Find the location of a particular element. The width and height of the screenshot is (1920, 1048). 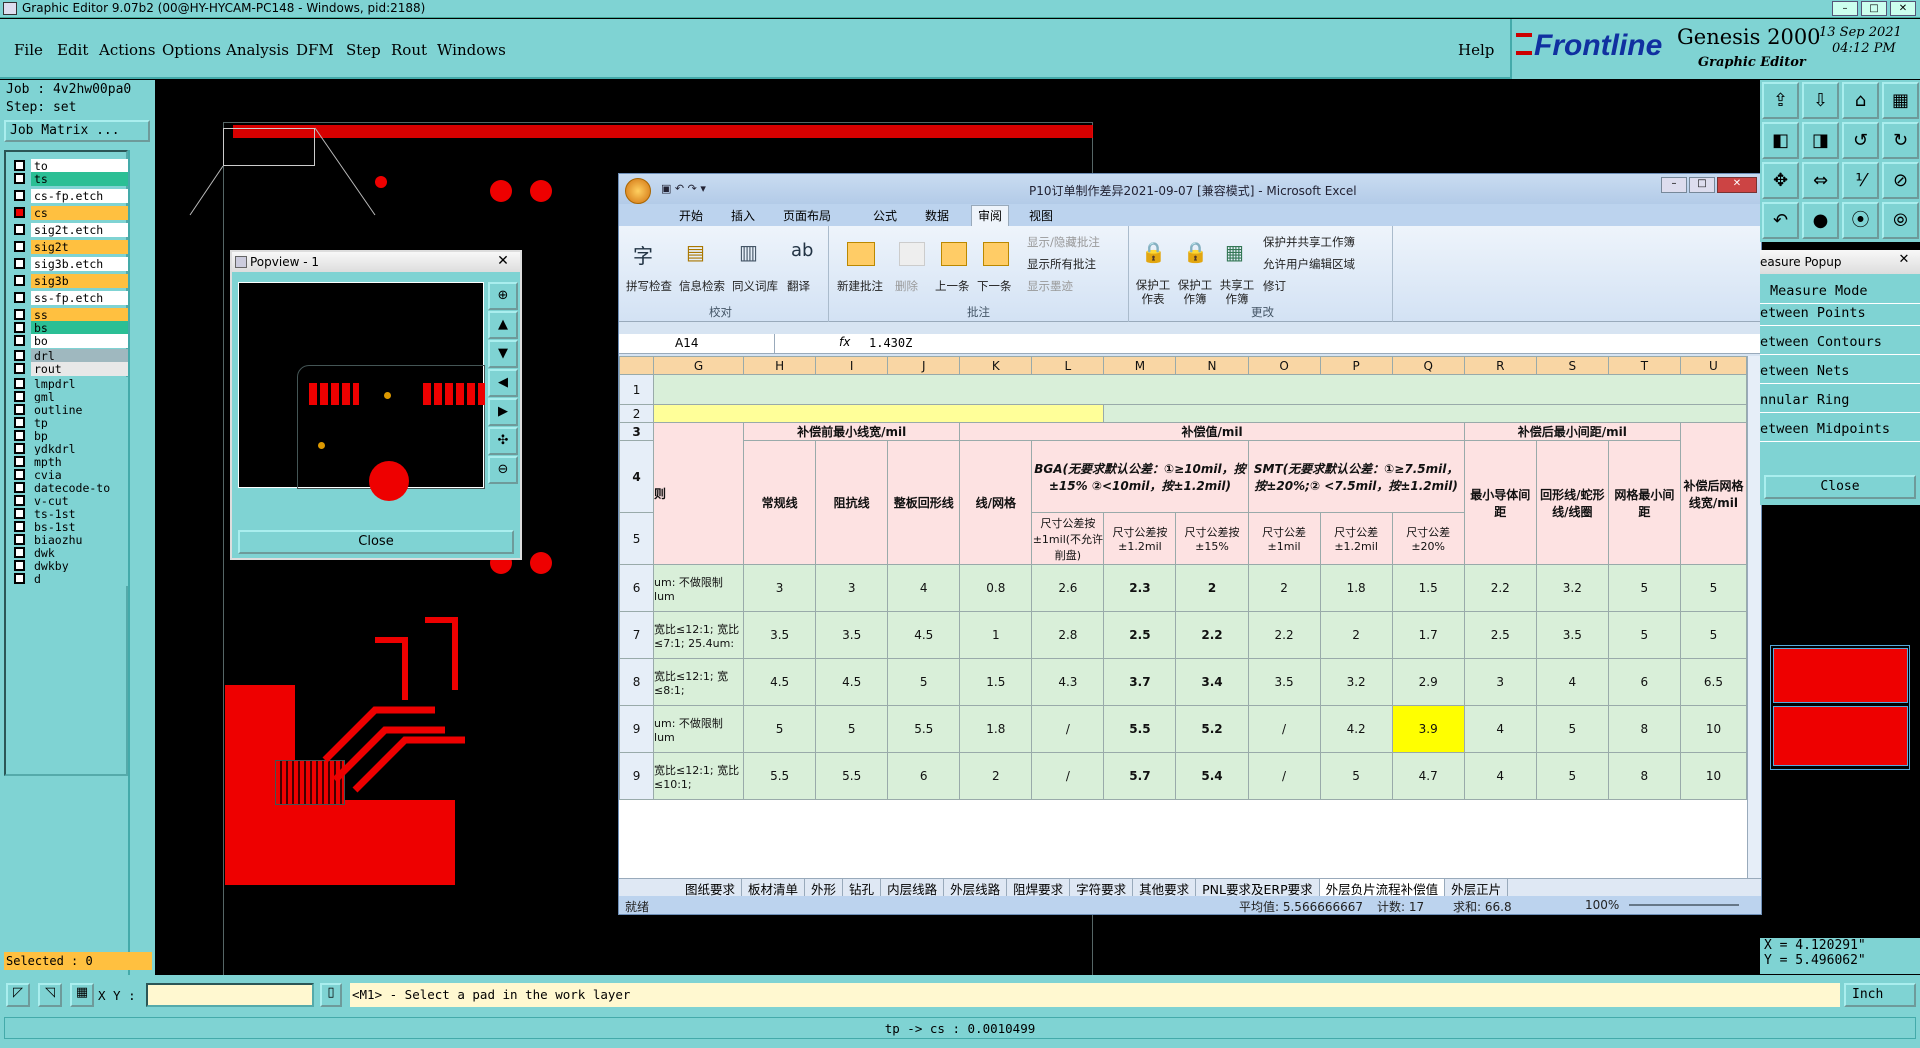

next-comment-button: 下一条 is located at coordinates (994, 286).